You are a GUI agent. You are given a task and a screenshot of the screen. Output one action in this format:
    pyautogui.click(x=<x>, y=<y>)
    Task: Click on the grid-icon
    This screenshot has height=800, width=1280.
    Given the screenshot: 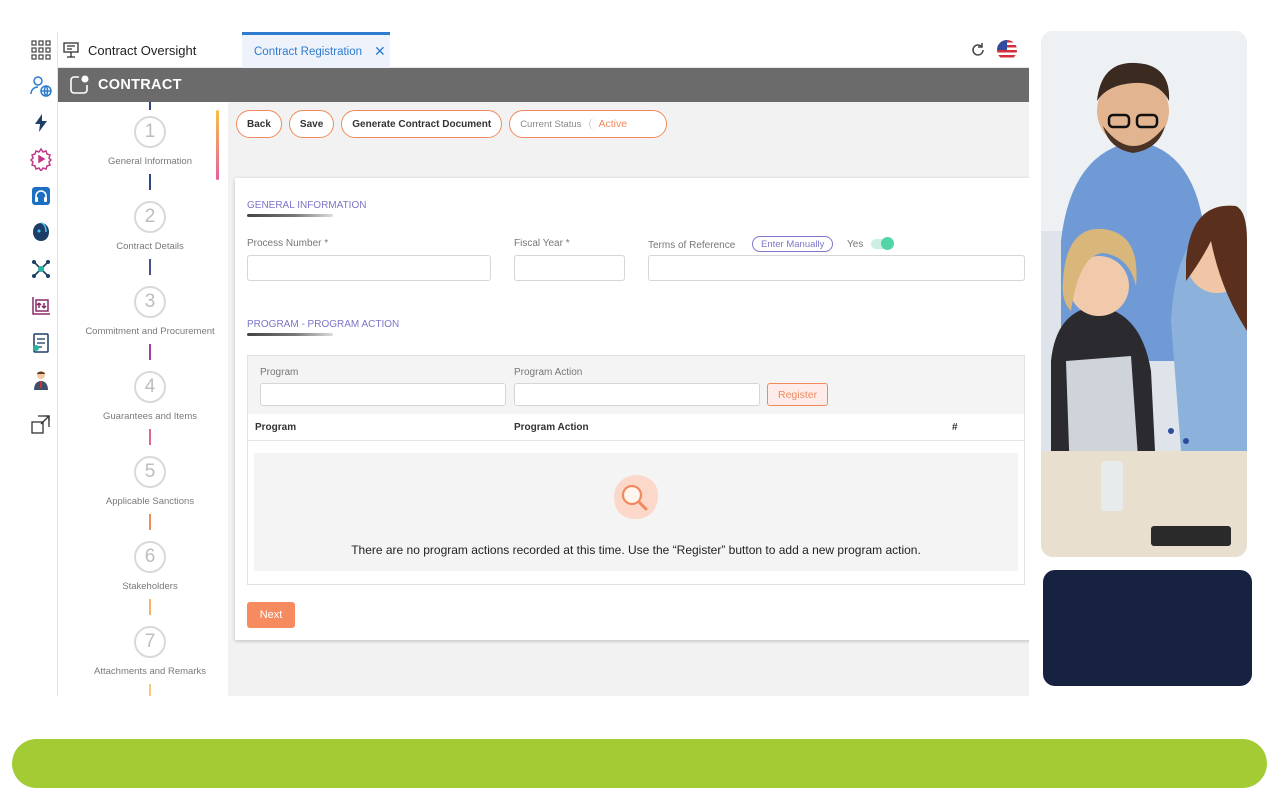 What is the action you would take?
    pyautogui.click(x=41, y=50)
    